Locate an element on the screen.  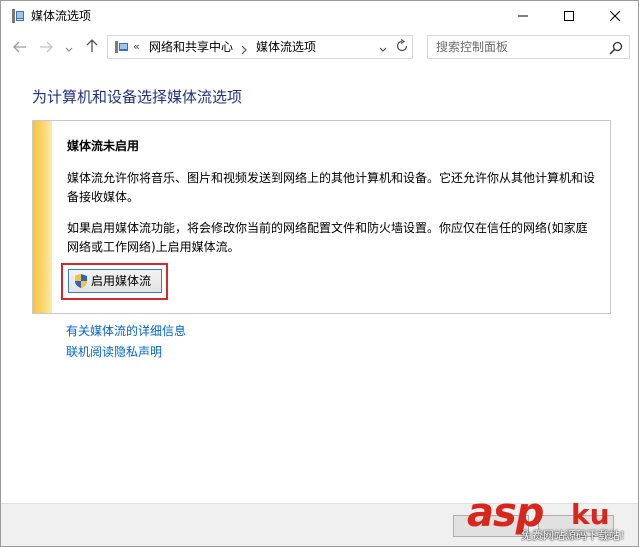
back-button is located at coordinates (20, 47).